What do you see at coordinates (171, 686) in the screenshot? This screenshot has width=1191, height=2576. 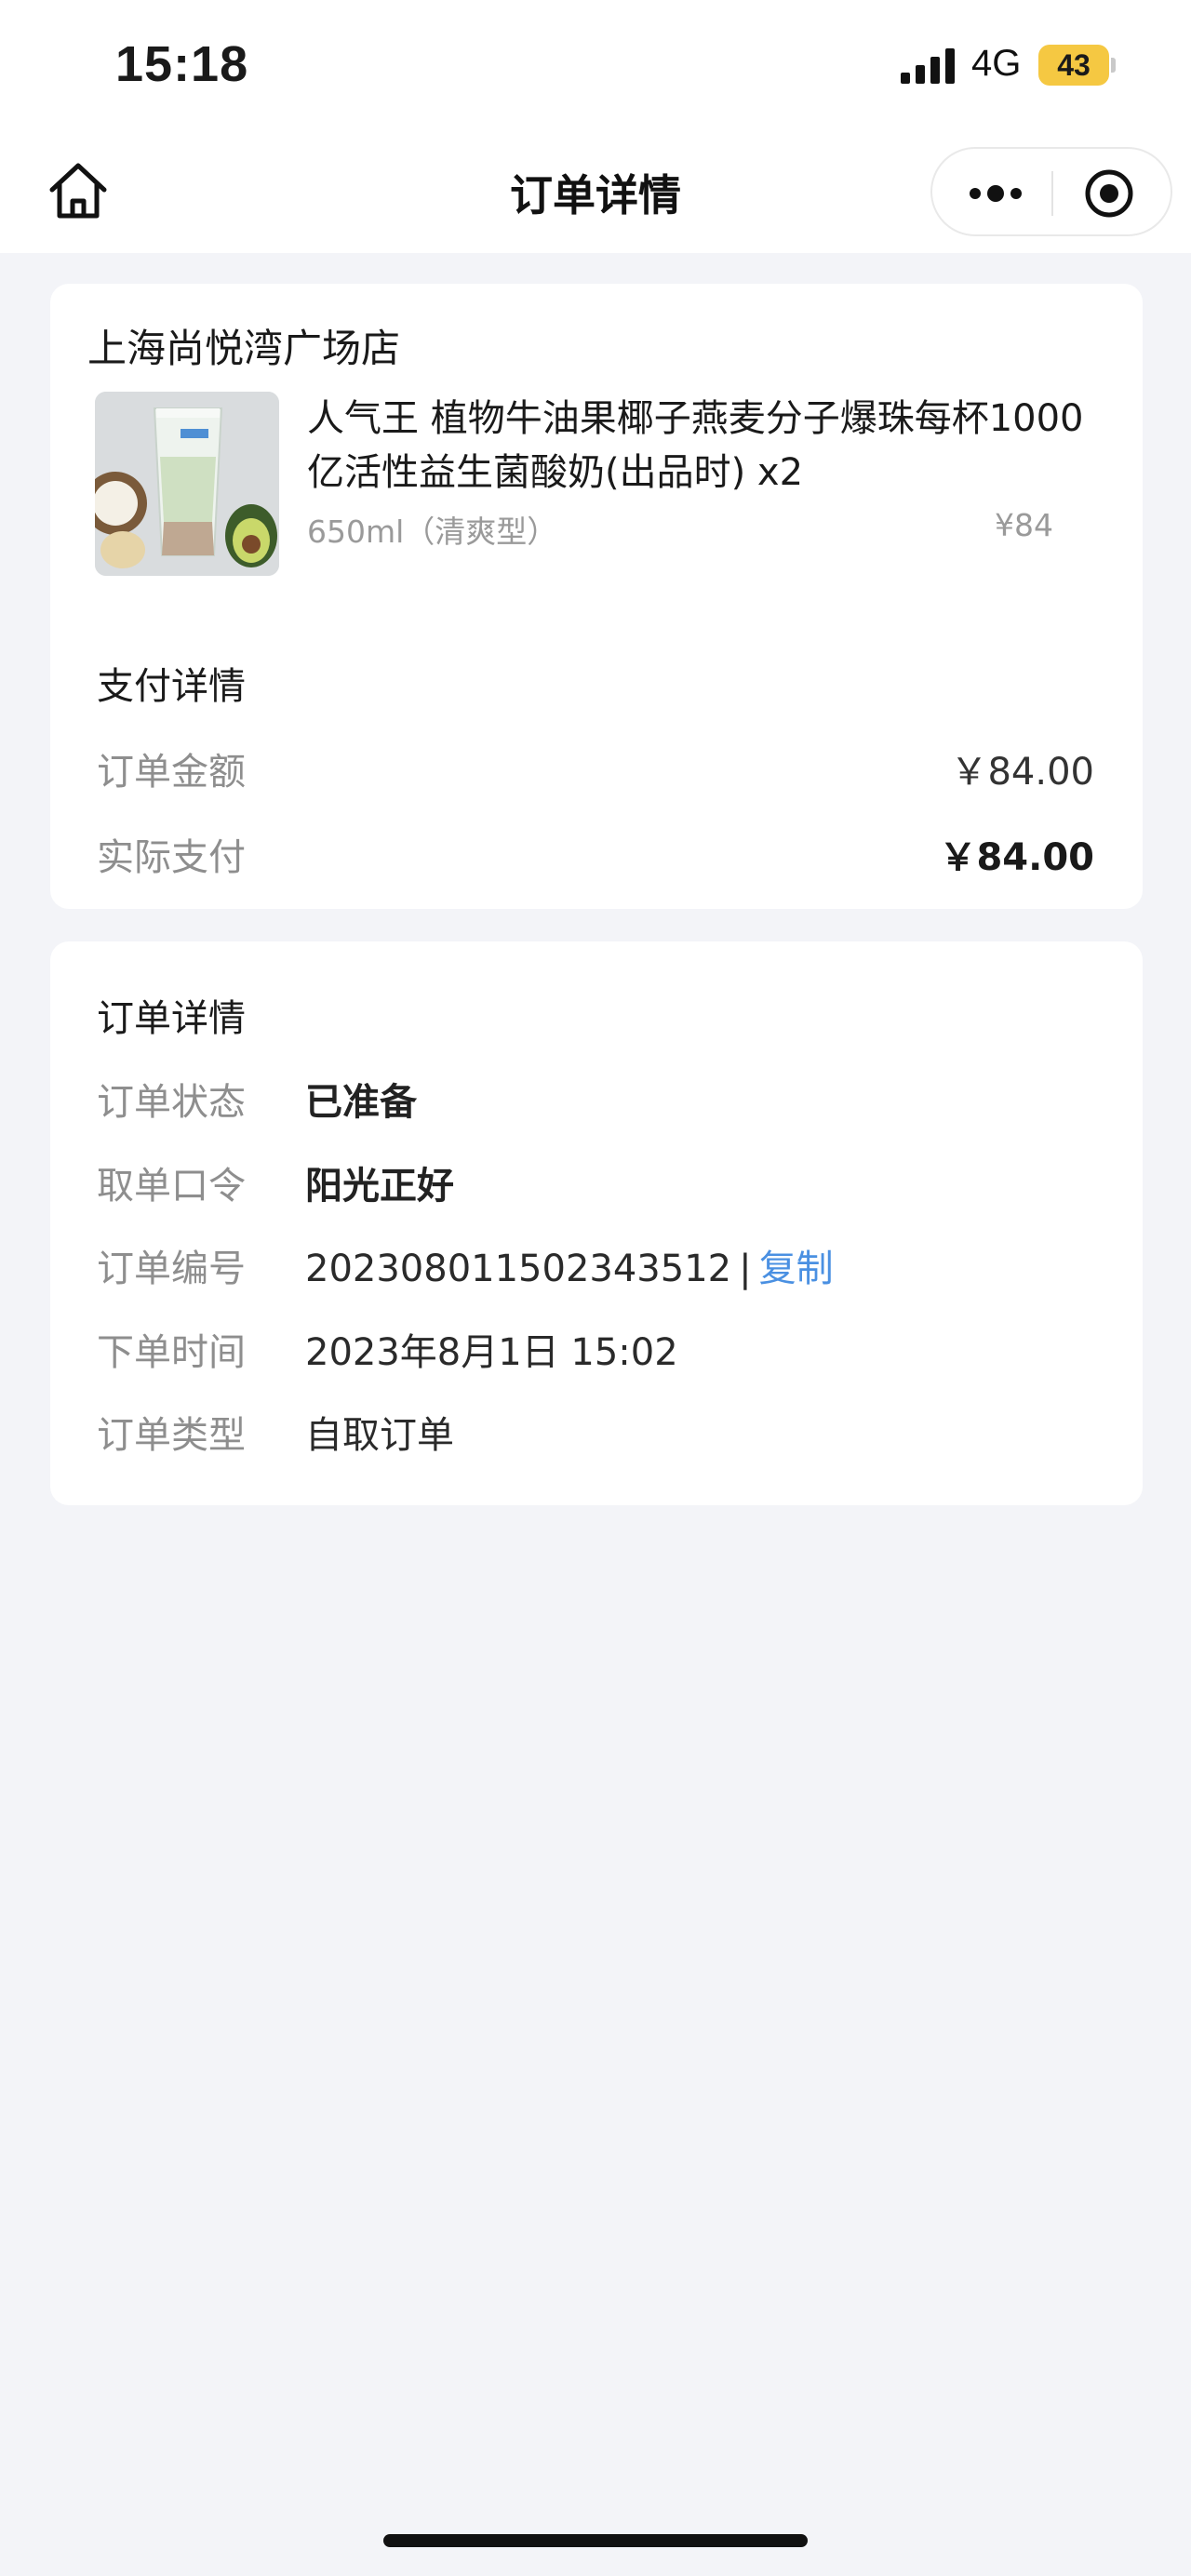 I see `payment-section-title: 支付详情` at bounding box center [171, 686].